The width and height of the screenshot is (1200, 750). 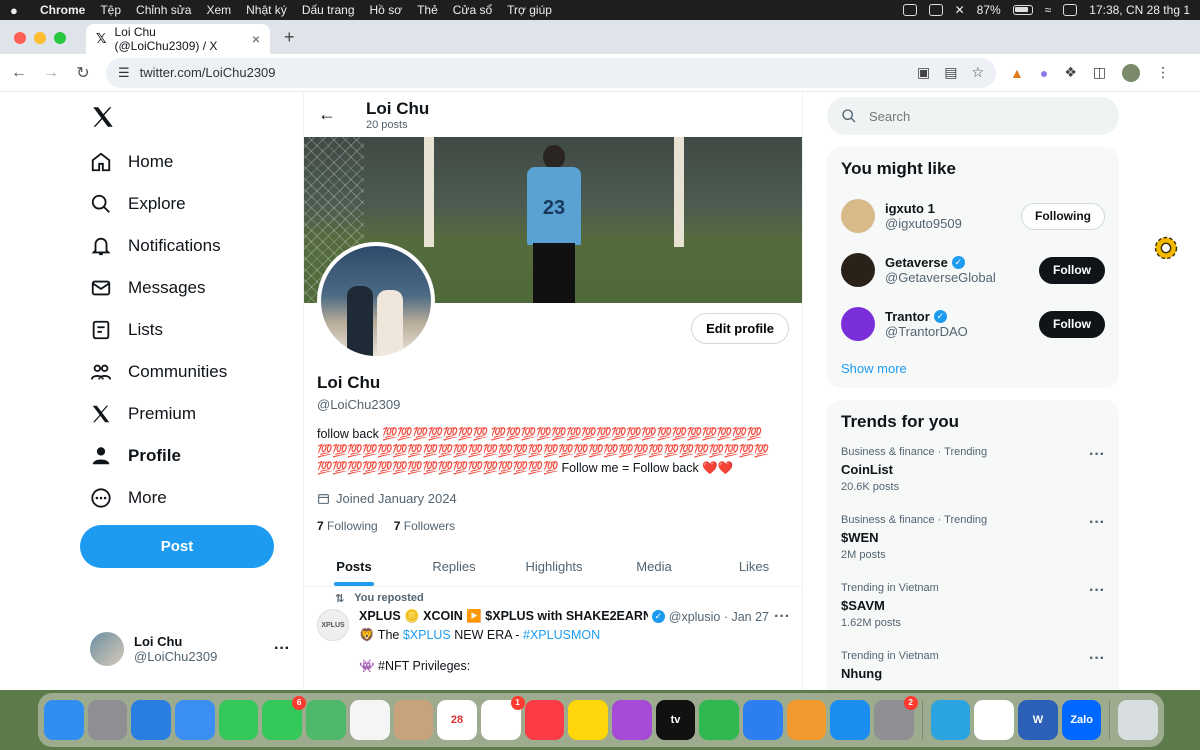 I want to click on back-button: ←, so click(x=19, y=73).